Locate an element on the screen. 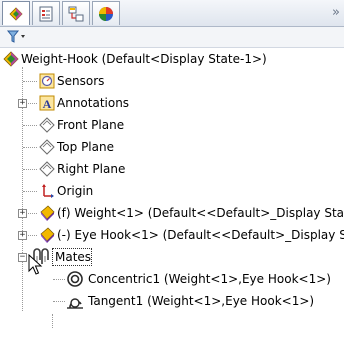 The image size is (344, 343). tab-featuremanager is located at coordinates (16, 13).